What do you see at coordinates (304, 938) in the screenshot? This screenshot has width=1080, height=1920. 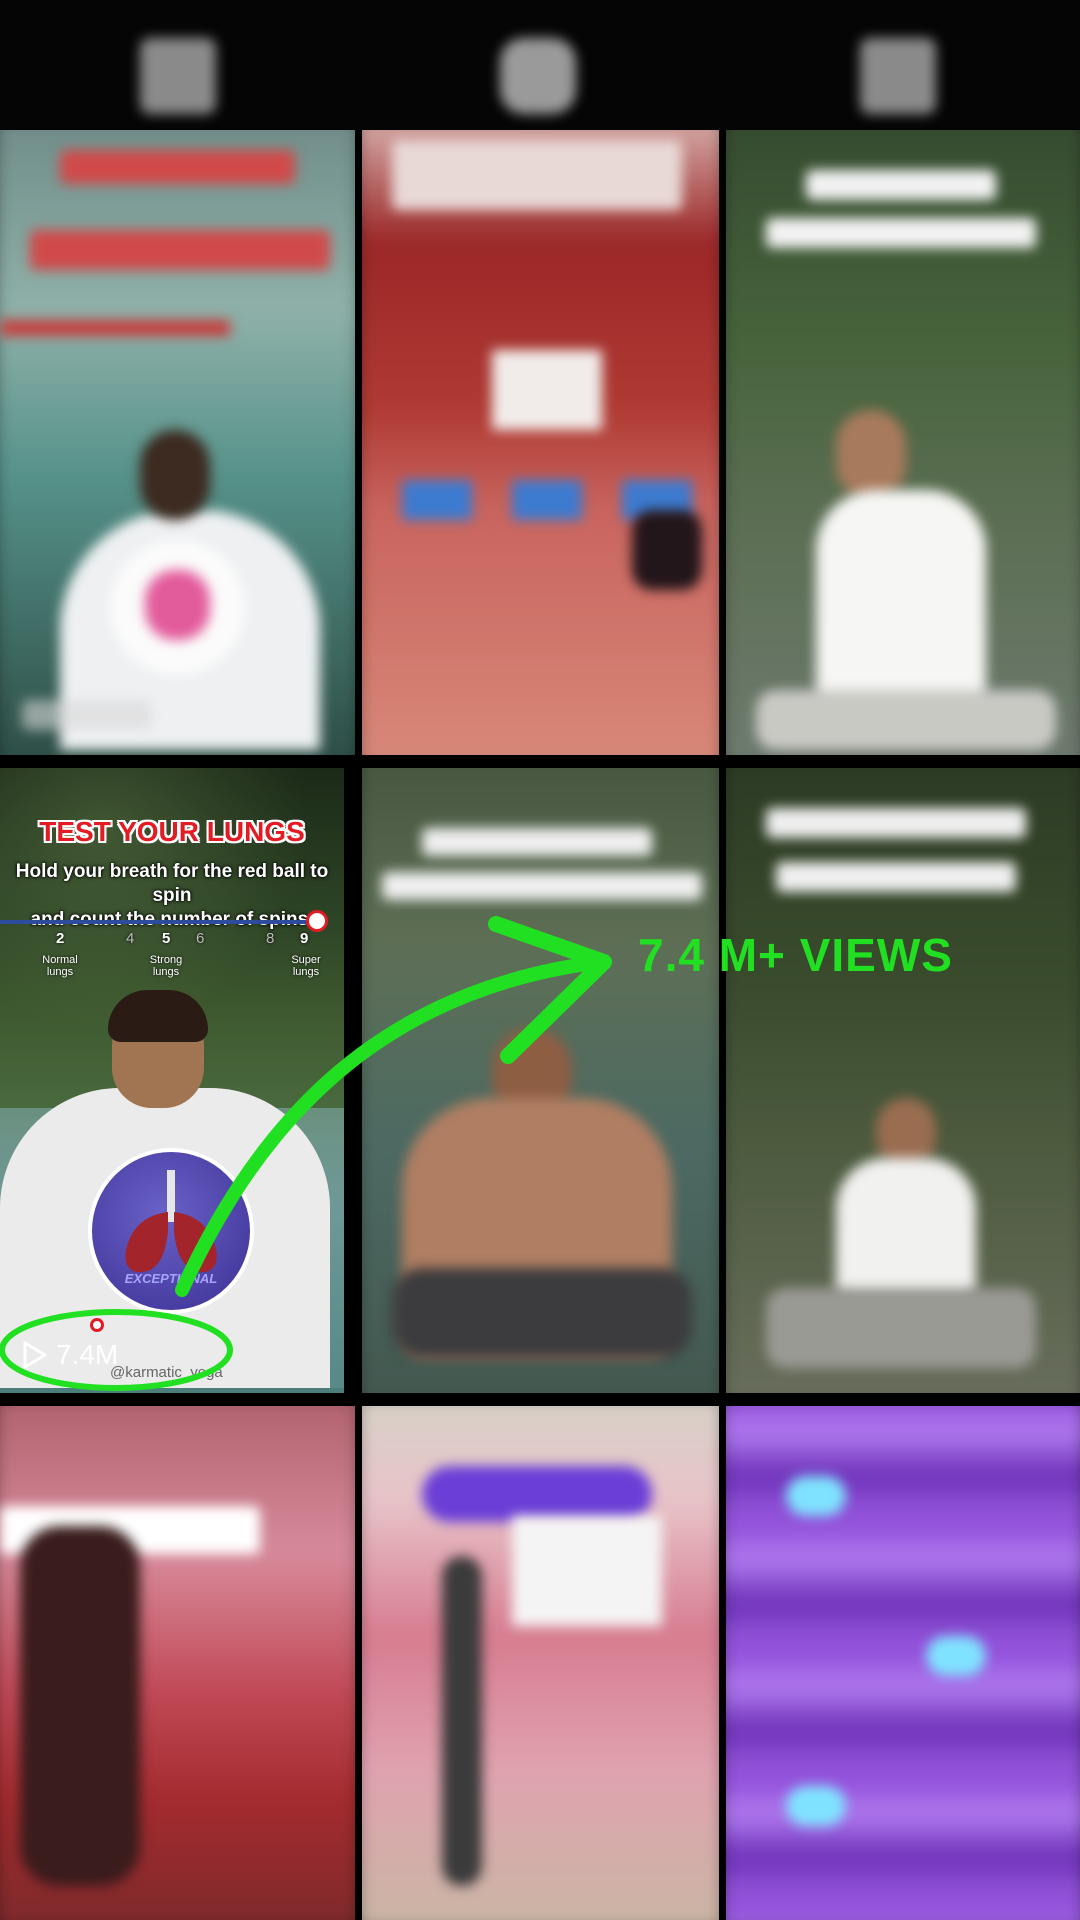 I see `scale-number: 9` at bounding box center [304, 938].